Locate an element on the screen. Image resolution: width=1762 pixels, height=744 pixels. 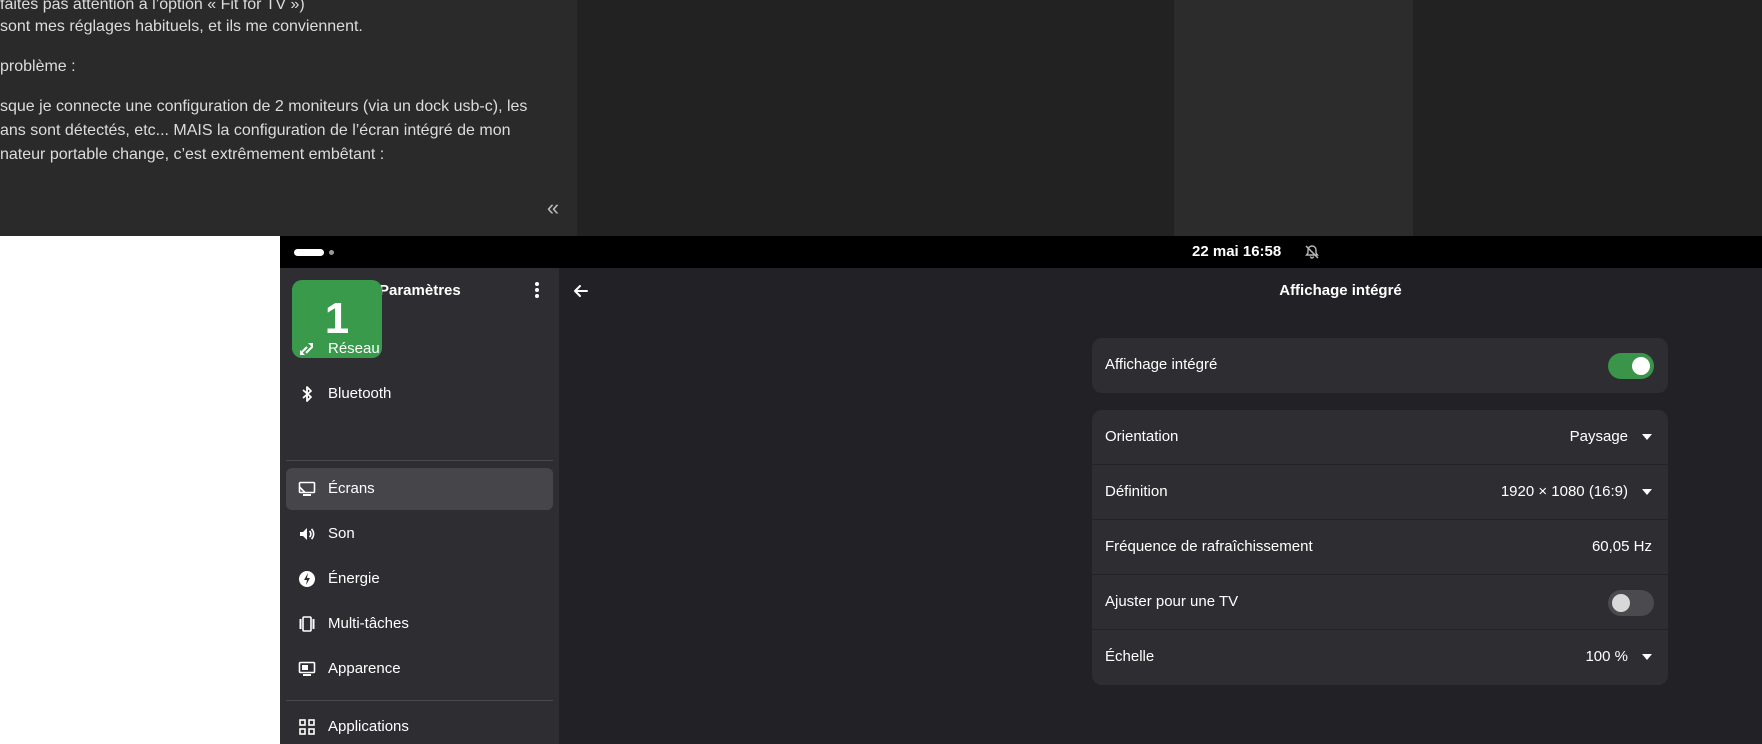
enable-display-label: Affichage intégré is located at coordinates (1161, 364).